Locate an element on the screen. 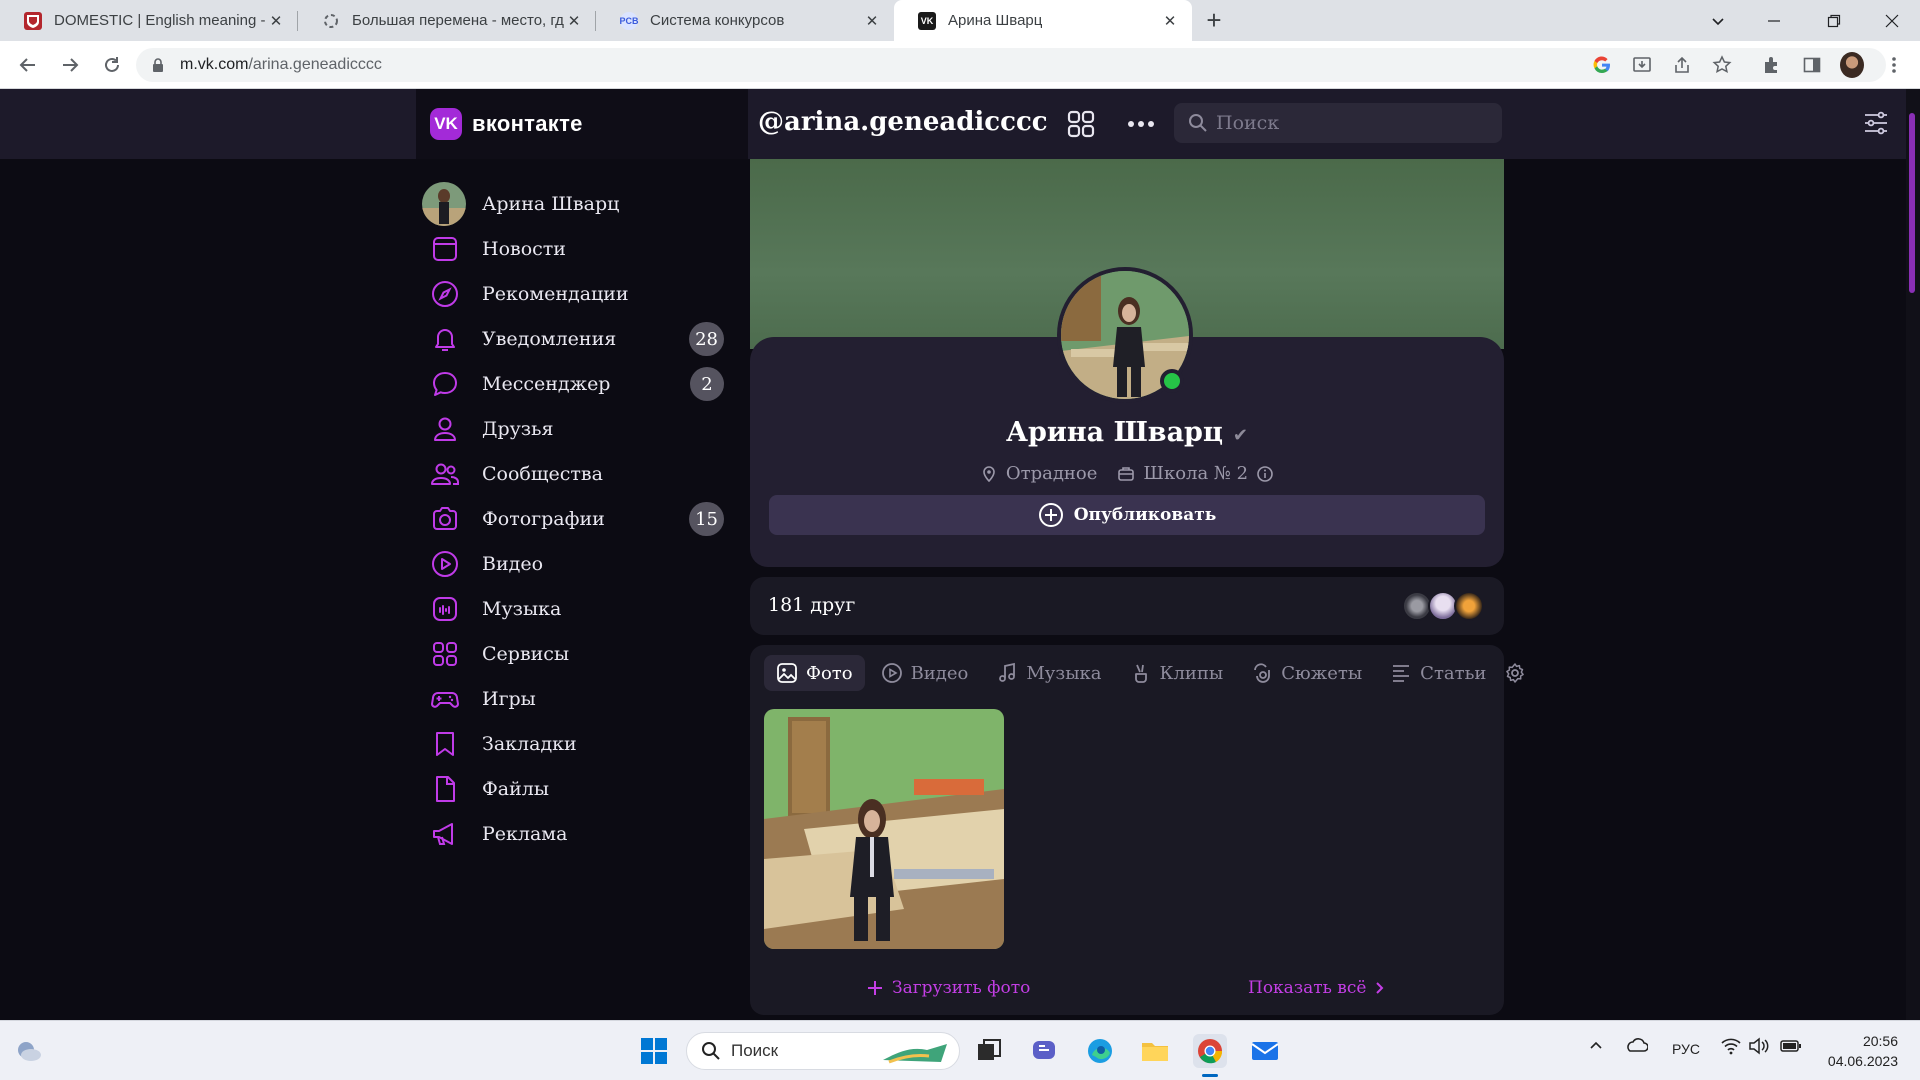  sidebar-item-messenger: Мессенджер 2 is located at coordinates (582, 384).